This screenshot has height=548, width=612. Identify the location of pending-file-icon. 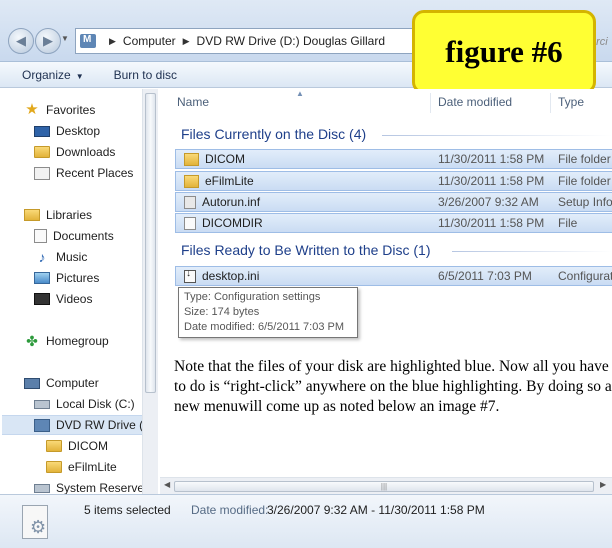
(190, 275).